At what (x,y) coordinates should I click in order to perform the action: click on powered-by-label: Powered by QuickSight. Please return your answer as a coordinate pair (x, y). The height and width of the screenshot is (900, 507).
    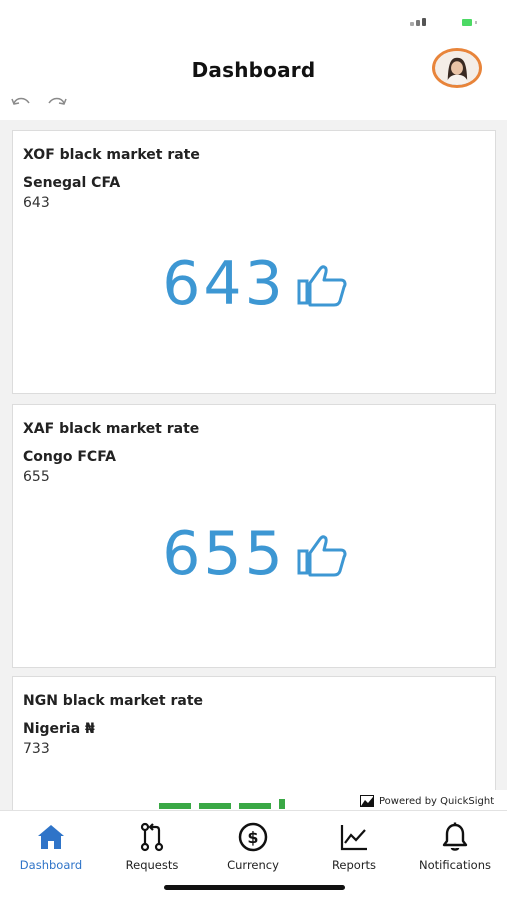
    Looking at the image, I should click on (437, 801).